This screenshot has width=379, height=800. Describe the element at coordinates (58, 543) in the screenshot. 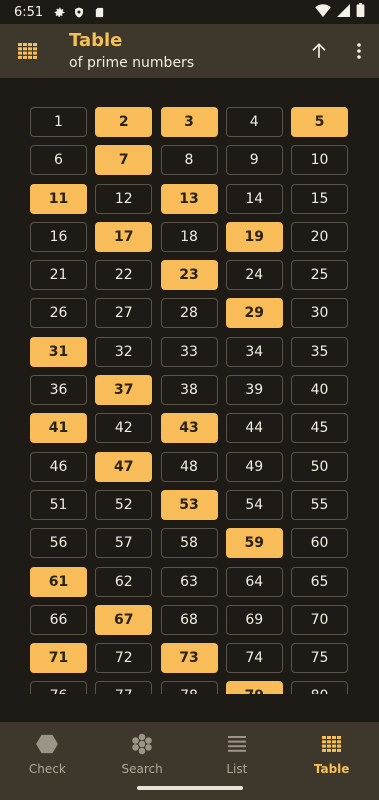

I see `number-cell: 56` at that location.